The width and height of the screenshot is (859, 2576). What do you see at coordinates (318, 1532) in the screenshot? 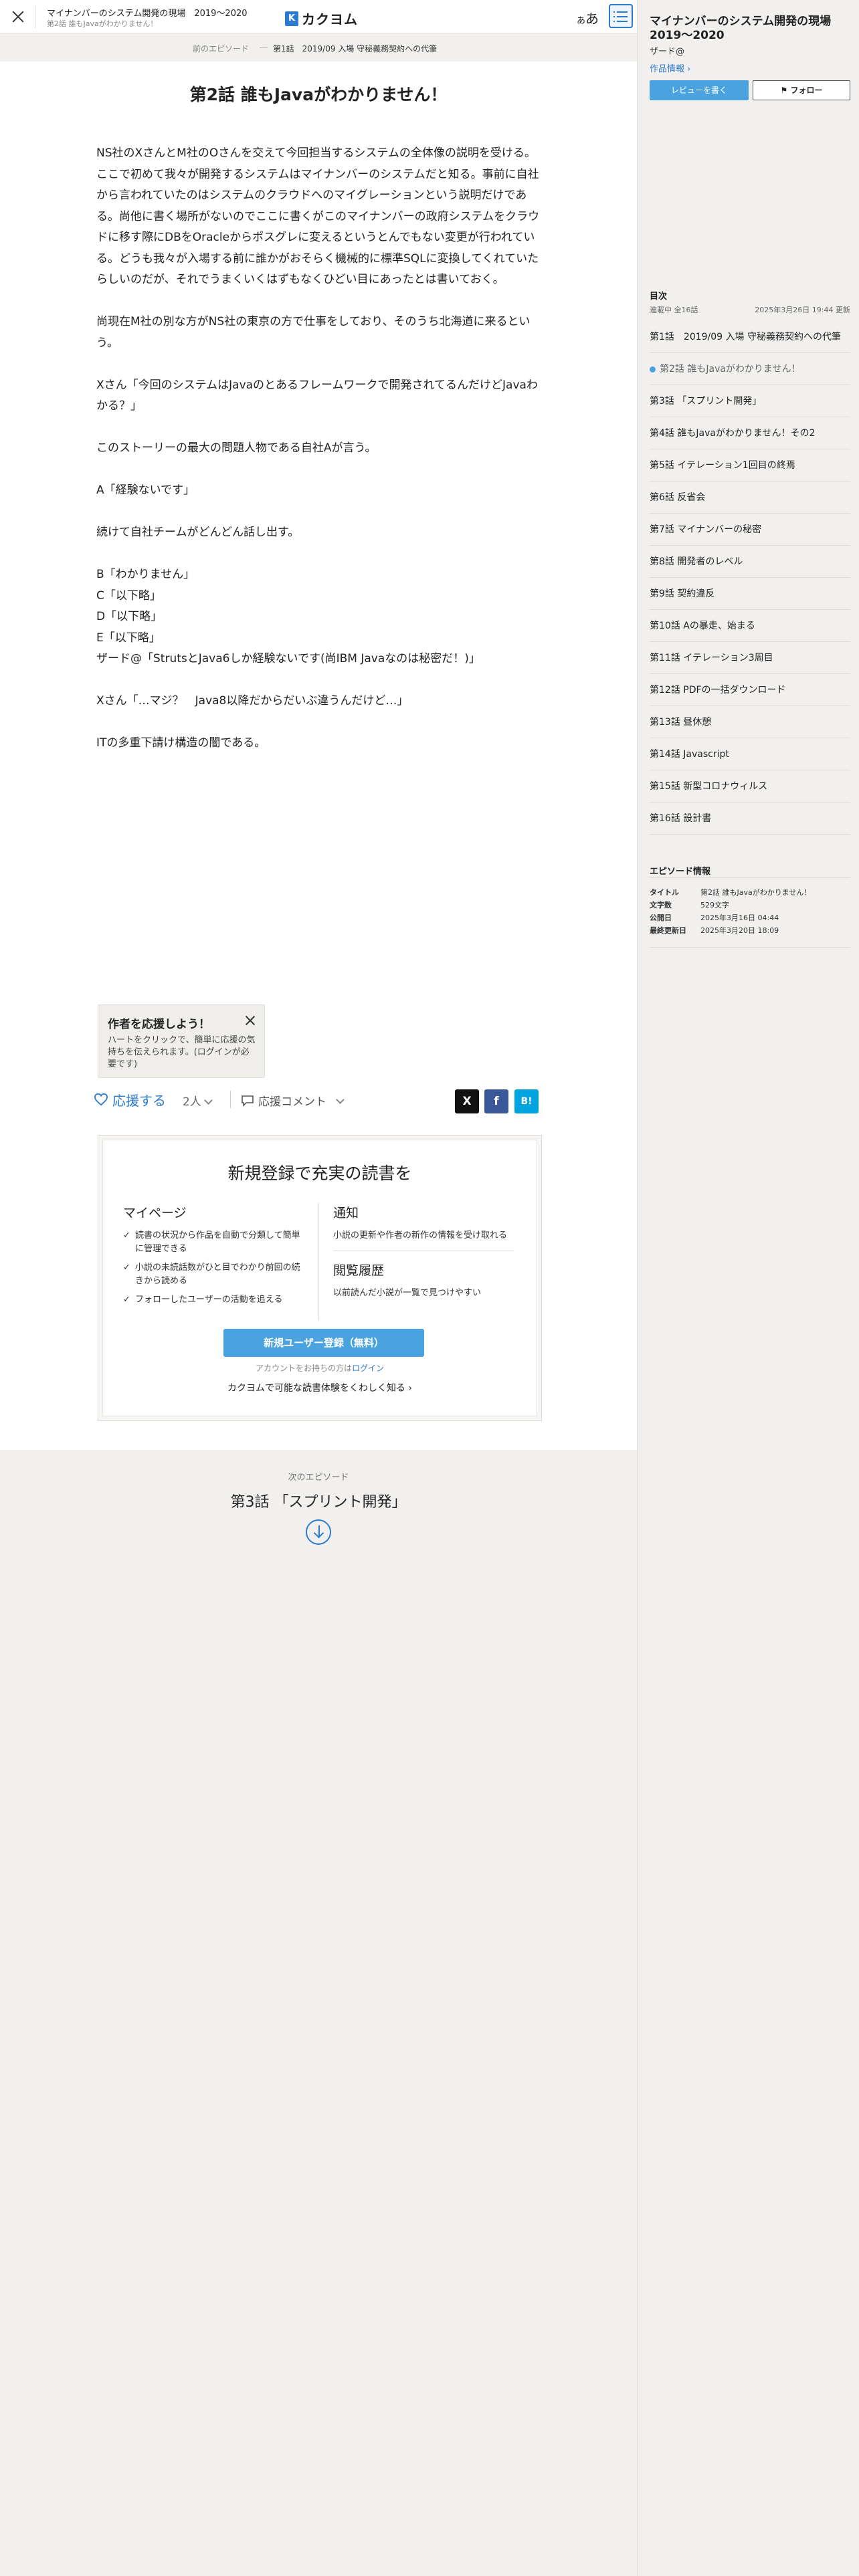
I see `arrow-down-circle-icon` at bounding box center [318, 1532].